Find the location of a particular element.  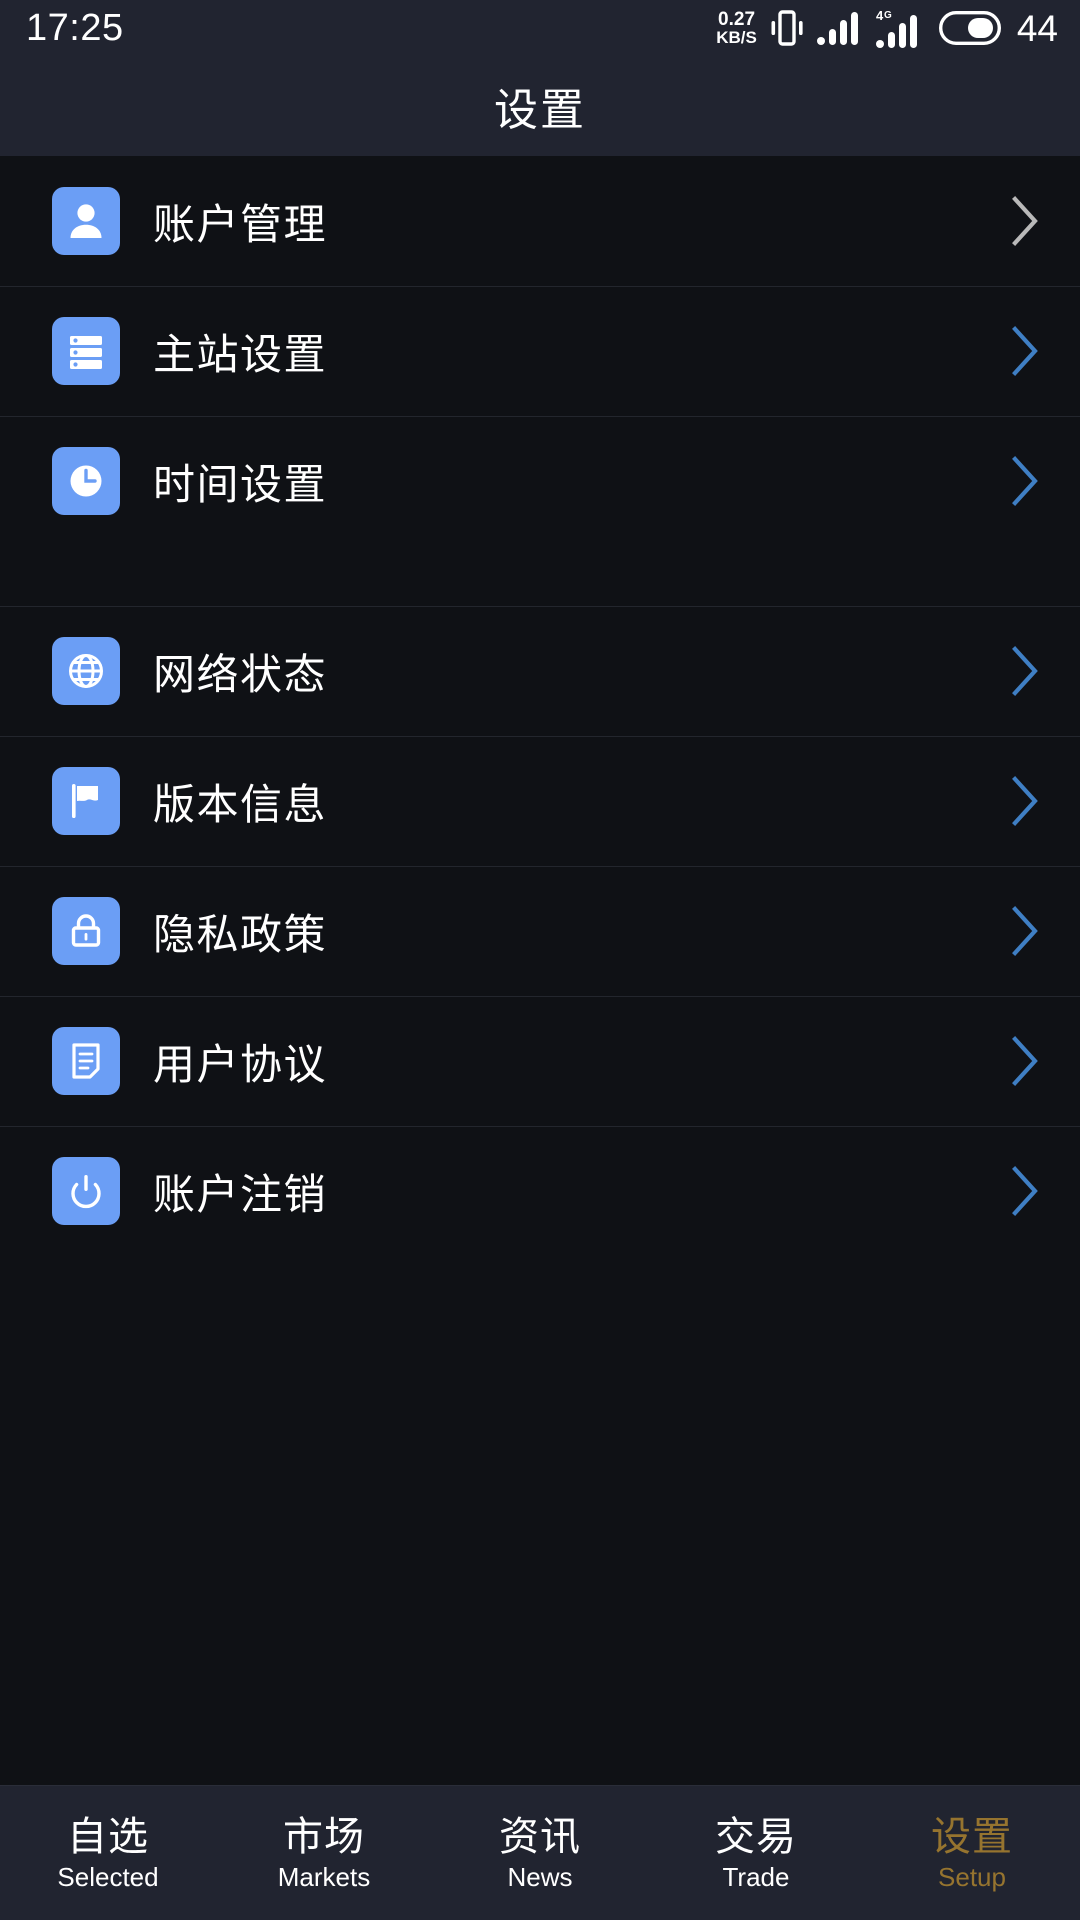

settings-row-time-settings: 时间设置 is located at coordinates (540, 481).